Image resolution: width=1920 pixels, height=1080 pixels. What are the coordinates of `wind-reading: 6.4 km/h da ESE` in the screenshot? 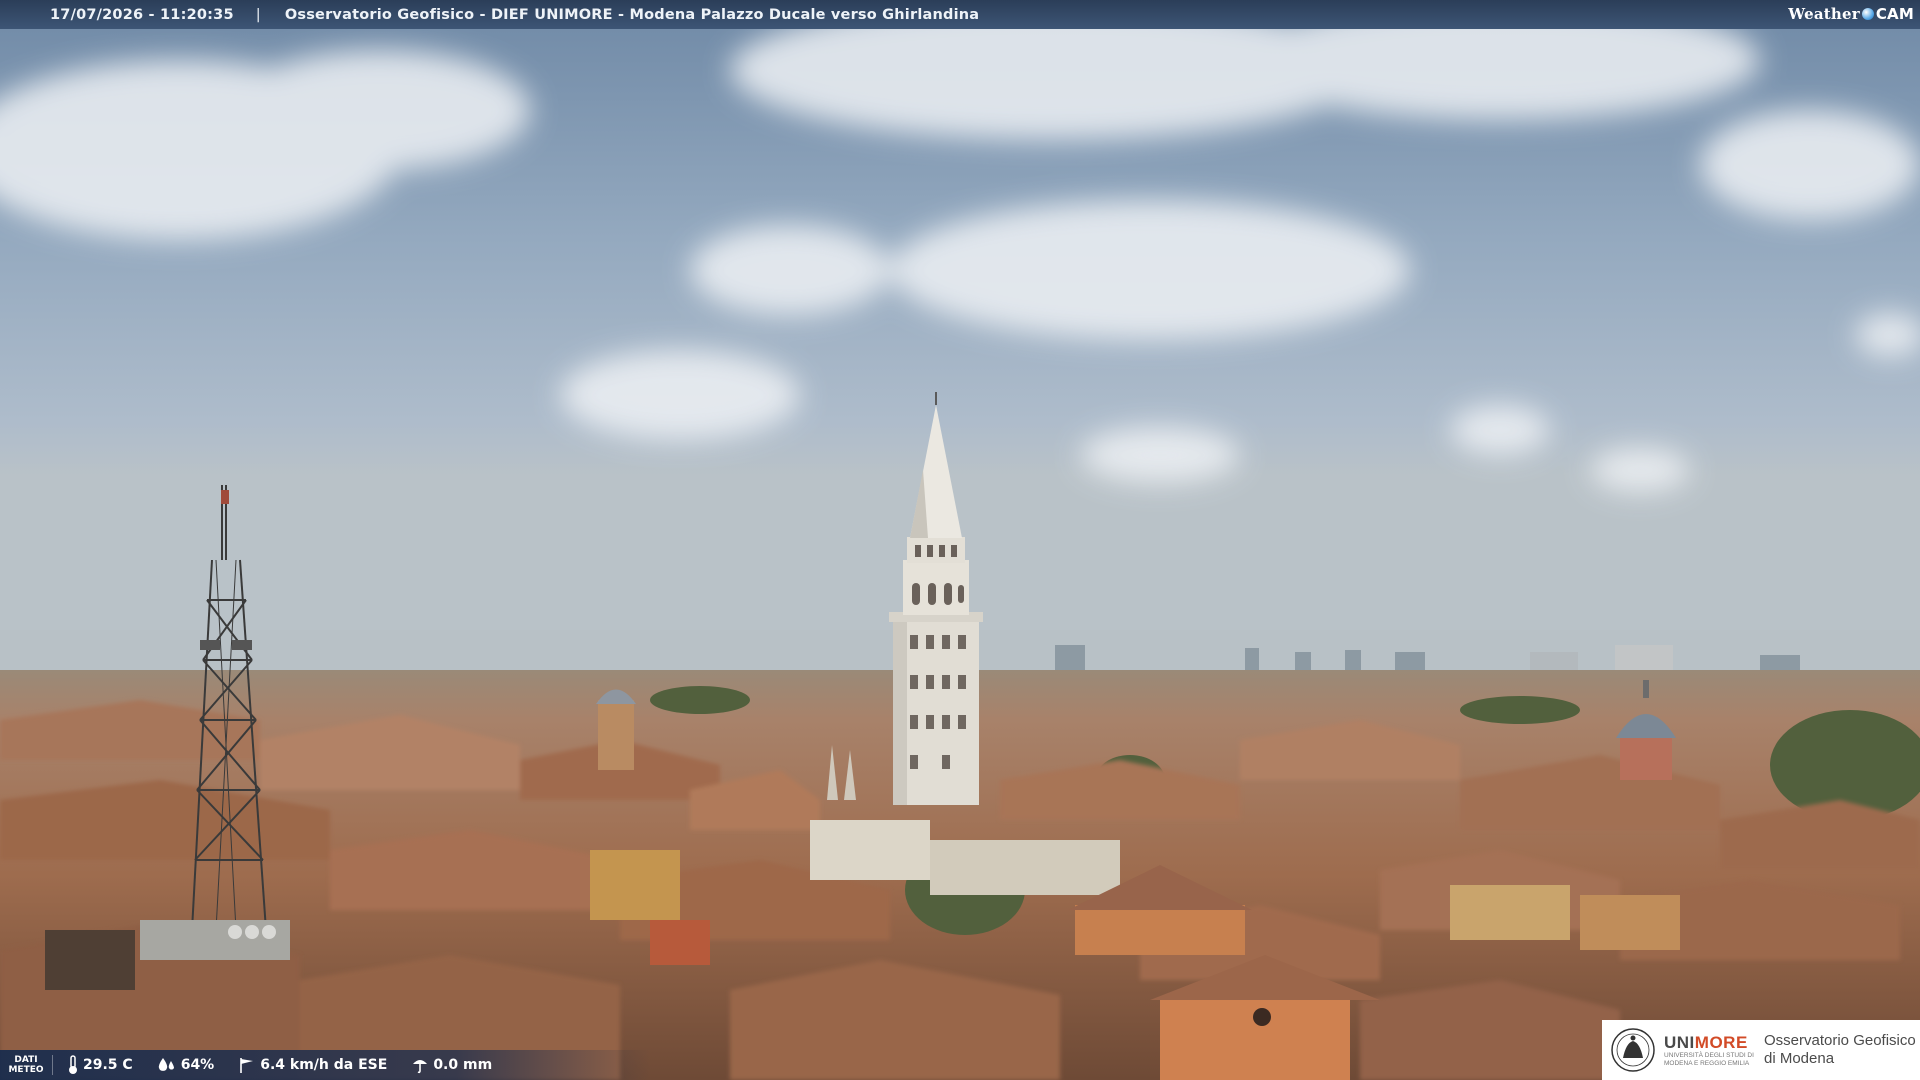 It's located at (312, 1065).